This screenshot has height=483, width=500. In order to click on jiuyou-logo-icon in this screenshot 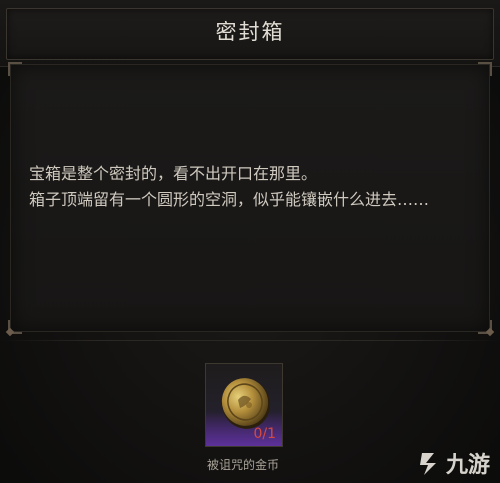, I will do `click(427, 464)`.